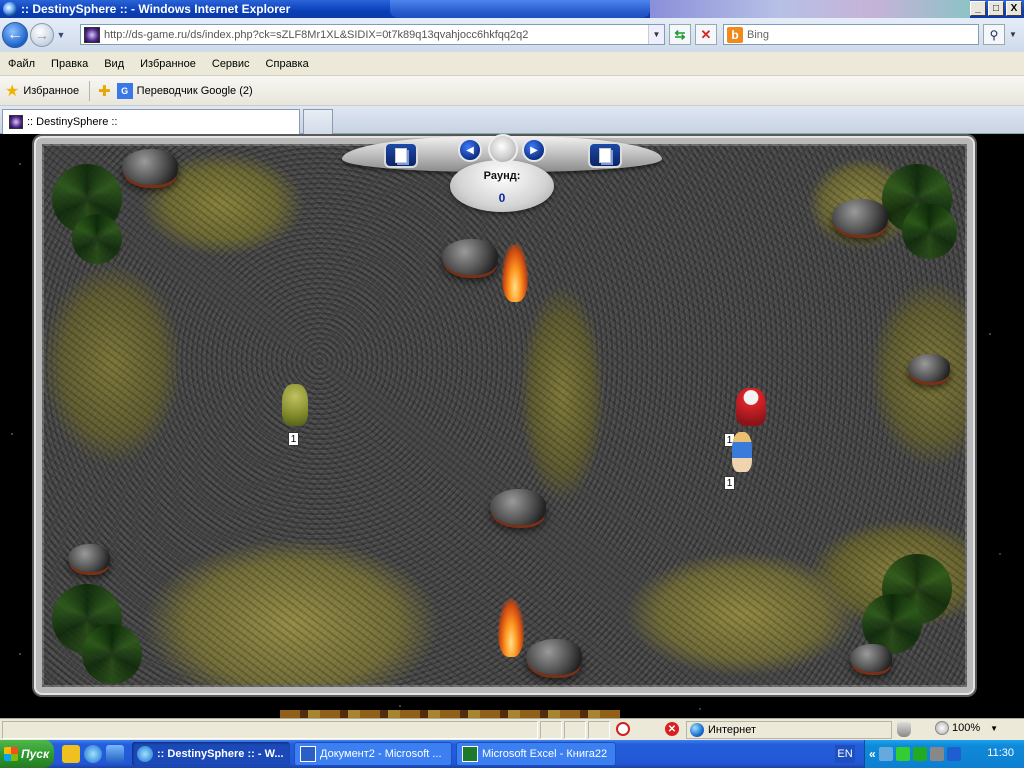 The height and width of the screenshot is (768, 1024). What do you see at coordinates (551, 729) in the screenshot?
I see `status-progress-cell` at bounding box center [551, 729].